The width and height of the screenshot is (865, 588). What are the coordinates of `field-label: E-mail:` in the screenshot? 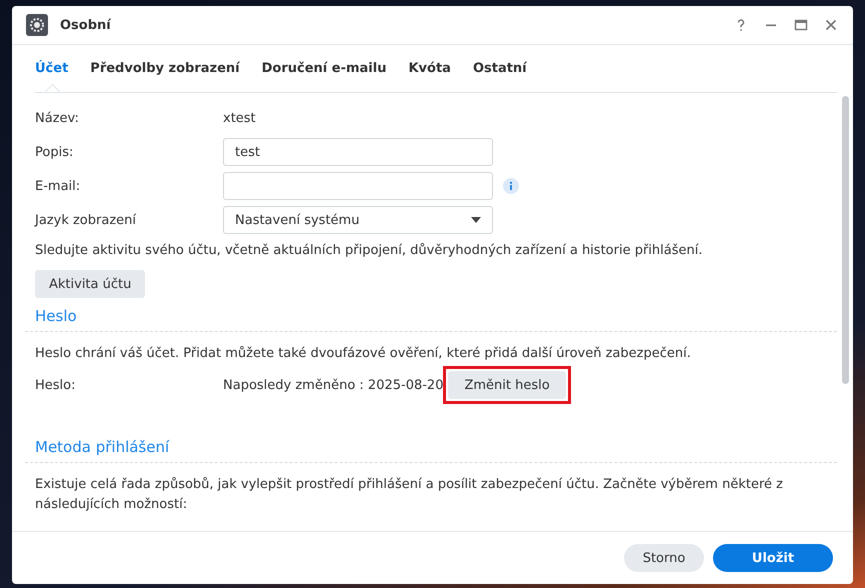 It's located at (58, 186).